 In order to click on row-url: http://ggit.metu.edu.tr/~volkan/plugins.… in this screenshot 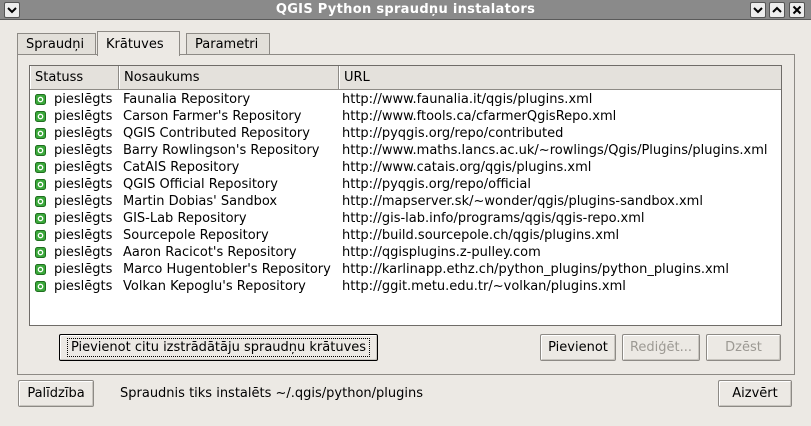, I will do `click(484, 286)`.